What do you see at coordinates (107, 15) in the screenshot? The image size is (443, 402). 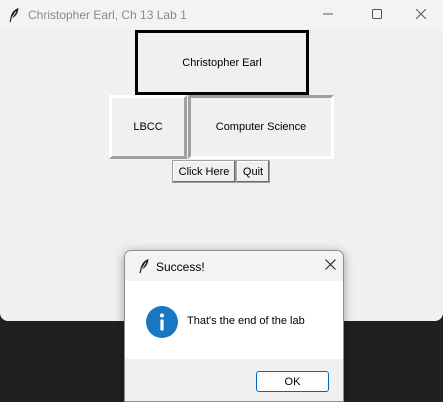 I see `window-title: Christopher Earl, Ch 13 Lab 1` at bounding box center [107, 15].